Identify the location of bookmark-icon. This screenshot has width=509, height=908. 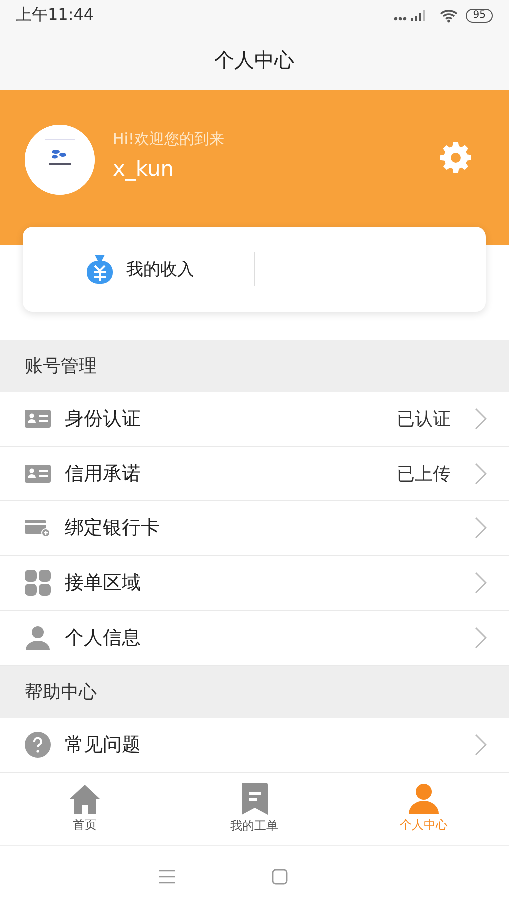
(255, 799).